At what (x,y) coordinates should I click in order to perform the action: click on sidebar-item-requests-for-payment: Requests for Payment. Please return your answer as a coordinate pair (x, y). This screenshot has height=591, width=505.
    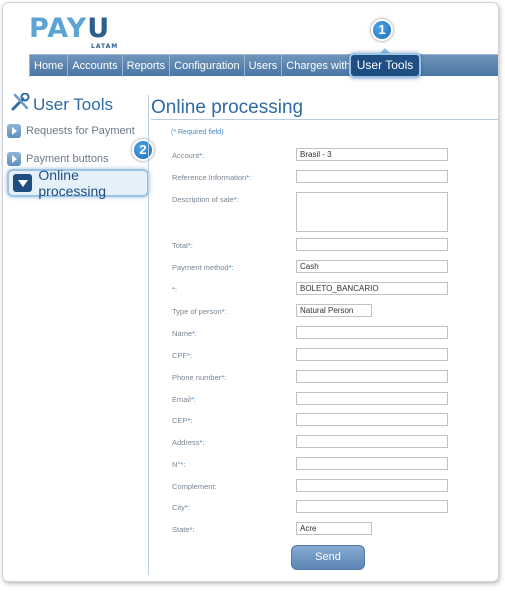
    Looking at the image, I should click on (71, 131).